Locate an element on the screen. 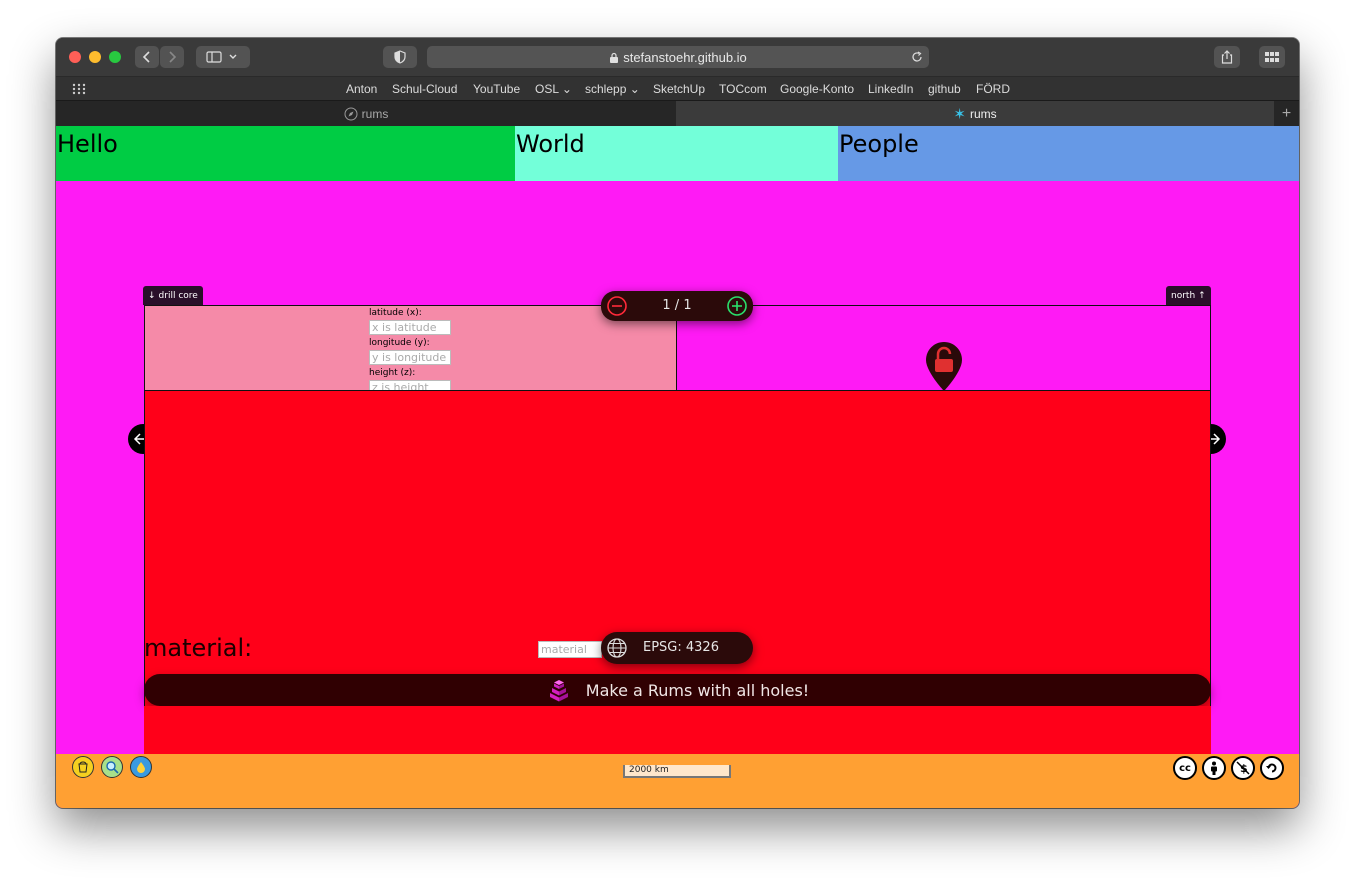 Image resolution: width=1355 pixels, height=883 pixels. scale-bar: 2000 km is located at coordinates (677, 771).